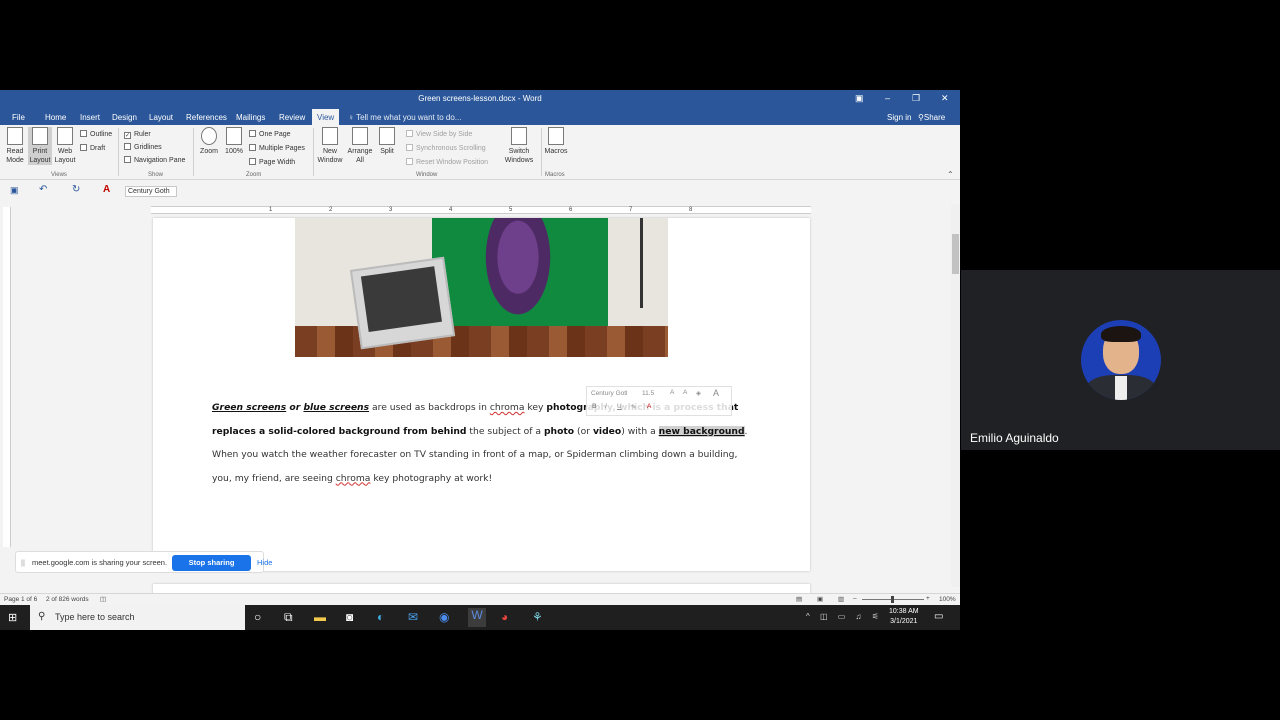 This screenshot has width=1280, height=720. Describe the element at coordinates (43, 189) in the screenshot. I see `undo-icon: ↶` at that location.